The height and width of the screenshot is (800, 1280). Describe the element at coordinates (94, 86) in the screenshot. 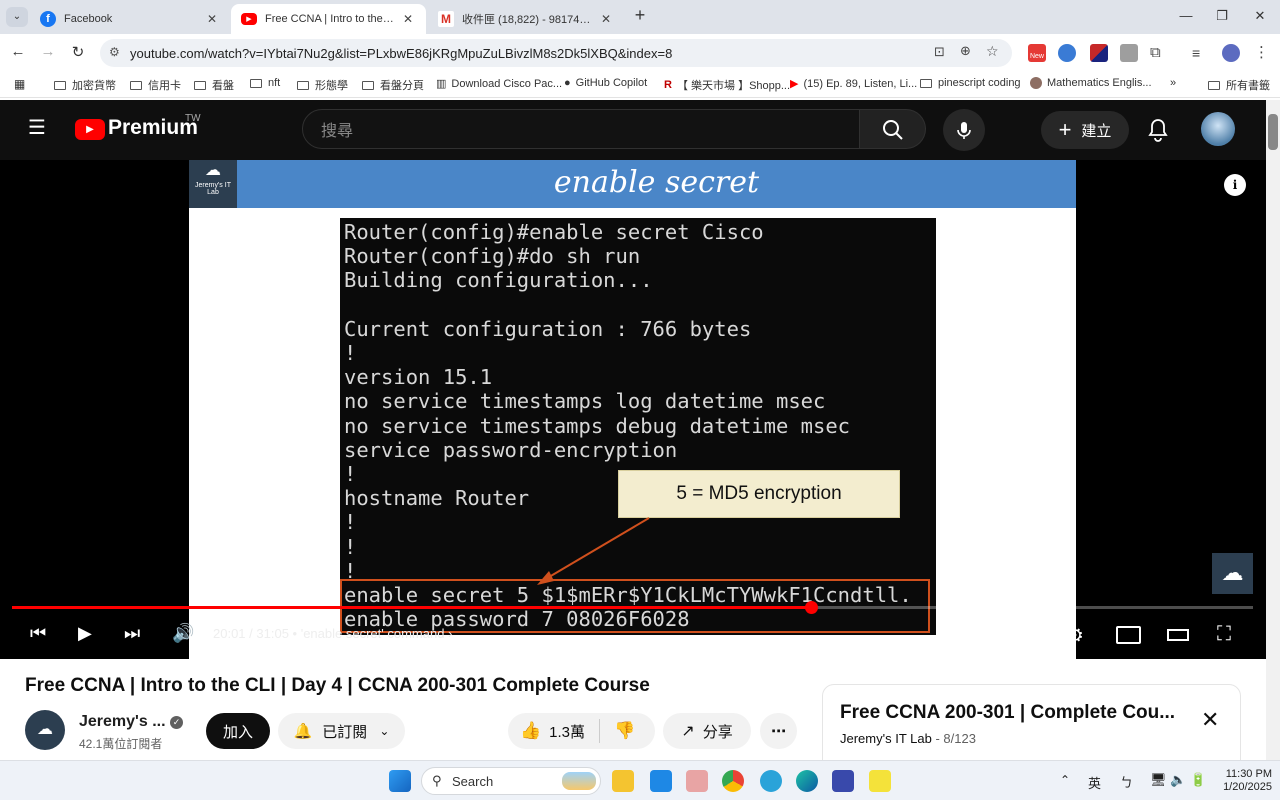

I see `bookmark-label: 加密貨幣` at that location.